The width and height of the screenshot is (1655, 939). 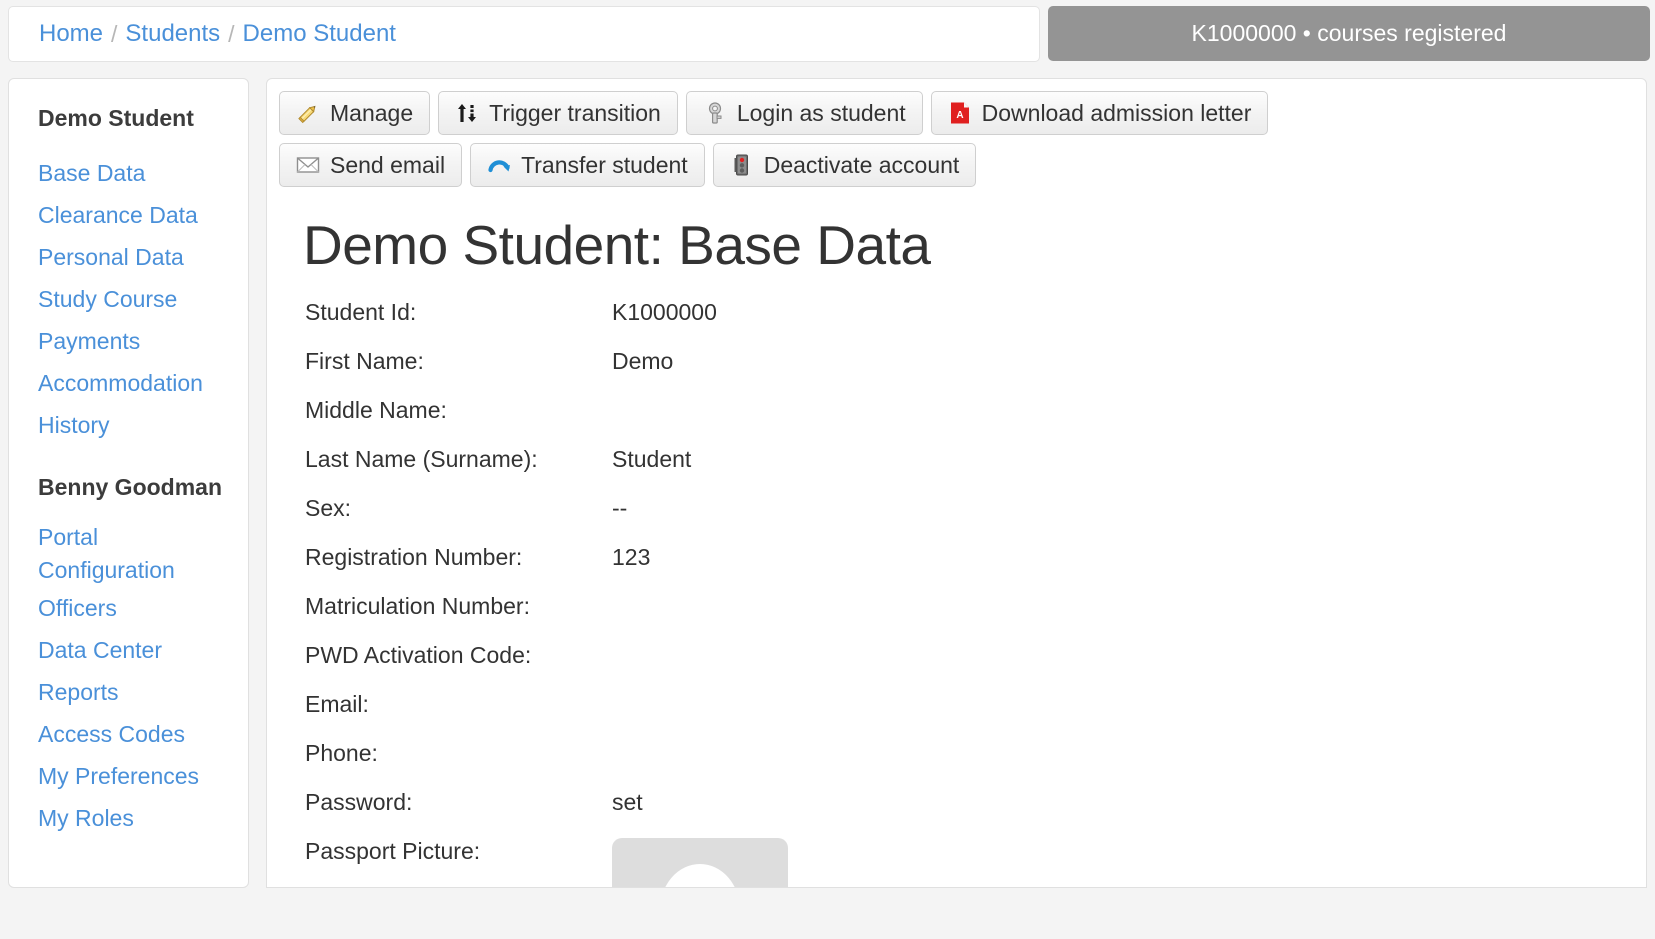 What do you see at coordinates (414, 557) in the screenshot?
I see `field-label: Registration Number:` at bounding box center [414, 557].